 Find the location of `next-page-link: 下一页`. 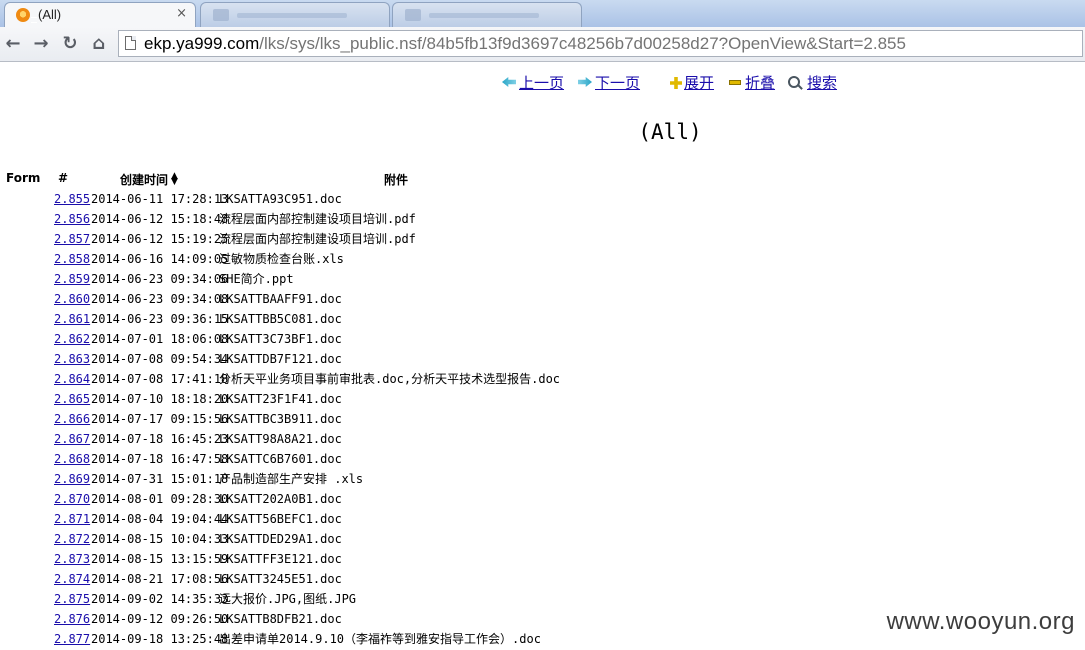

next-page-link: 下一页 is located at coordinates (609, 82).